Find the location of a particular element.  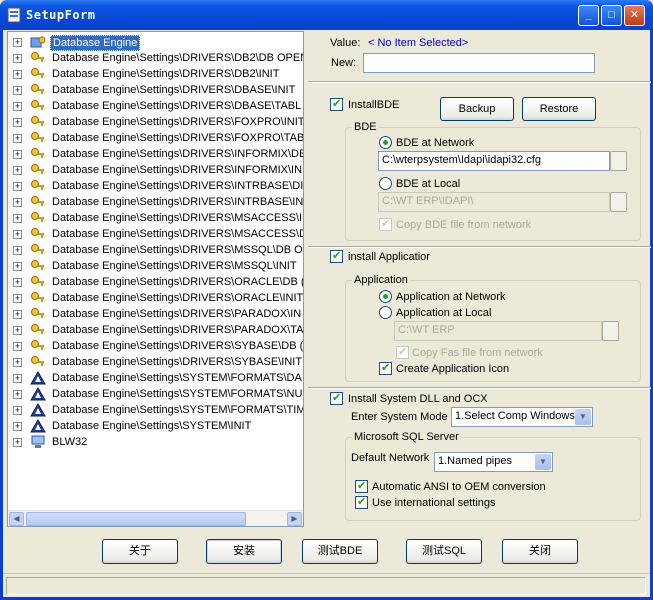

create-icon-checkbox is located at coordinates (385, 368).